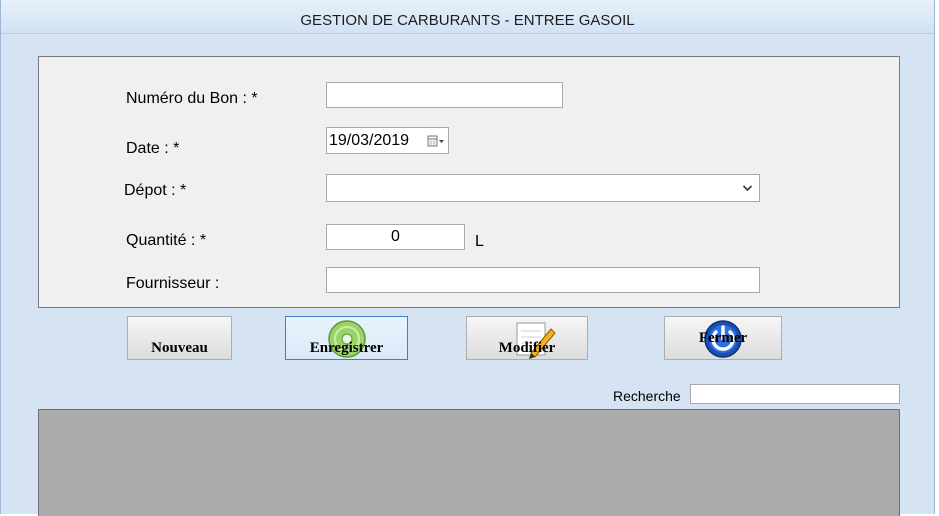  I want to click on modifier-button: Modifier, so click(527, 338).